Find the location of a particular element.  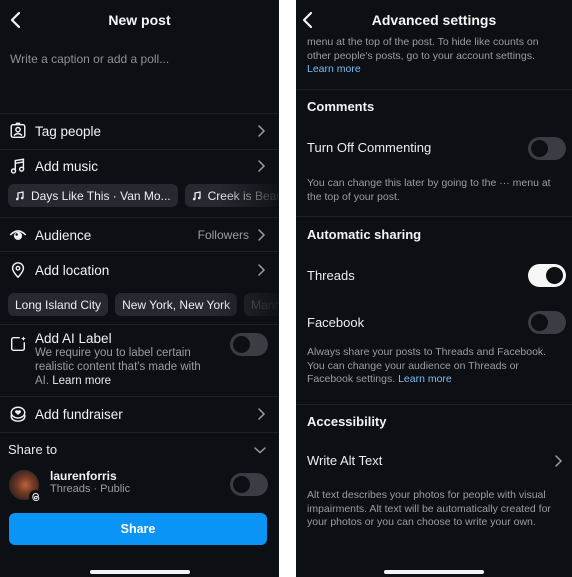

header: New post is located at coordinates (139, 20).